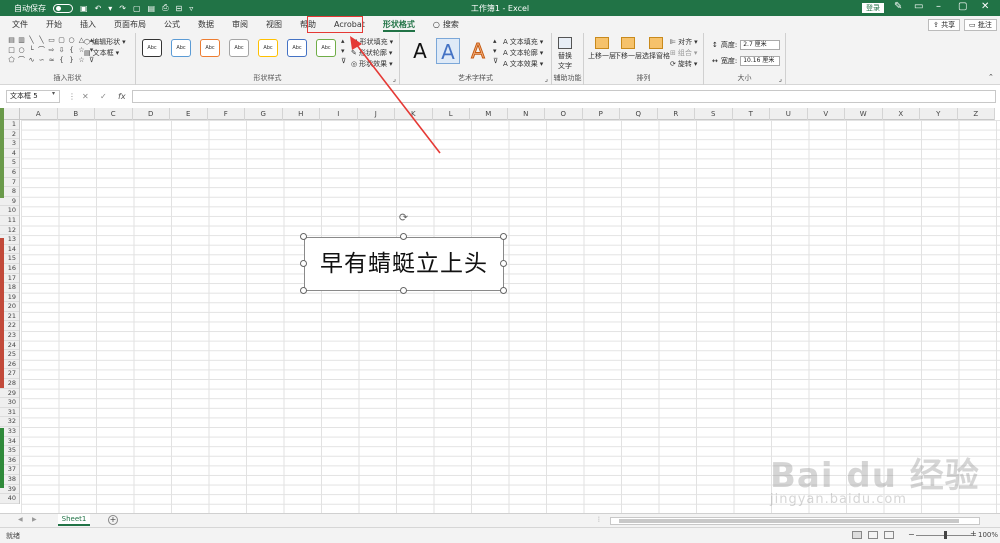 This screenshot has width=1000, height=543. What do you see at coordinates (495, 41) in the screenshot?
I see `wordart-scroll-up-icon: ▴` at bounding box center [495, 41].